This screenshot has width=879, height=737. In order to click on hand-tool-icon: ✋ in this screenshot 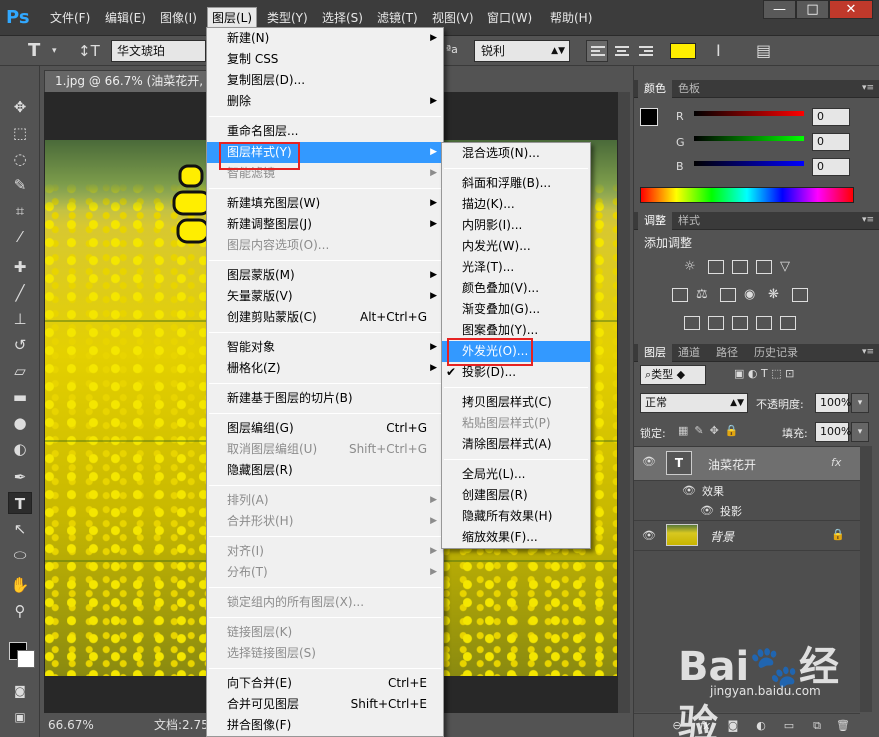, I will do `click(20, 585)`.